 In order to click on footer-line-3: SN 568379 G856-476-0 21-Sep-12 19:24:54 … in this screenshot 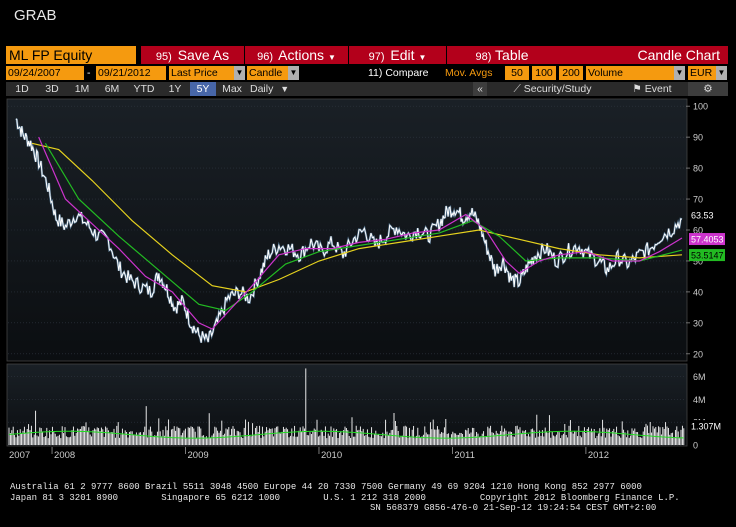, I will do `click(513, 508)`.